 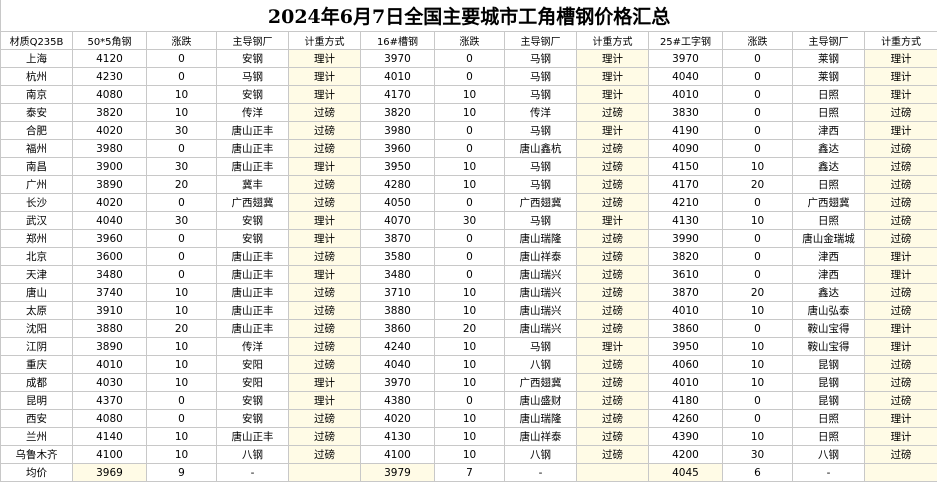 I want to click on ibeam-mill-cell: 日照, so click(x=828, y=220).